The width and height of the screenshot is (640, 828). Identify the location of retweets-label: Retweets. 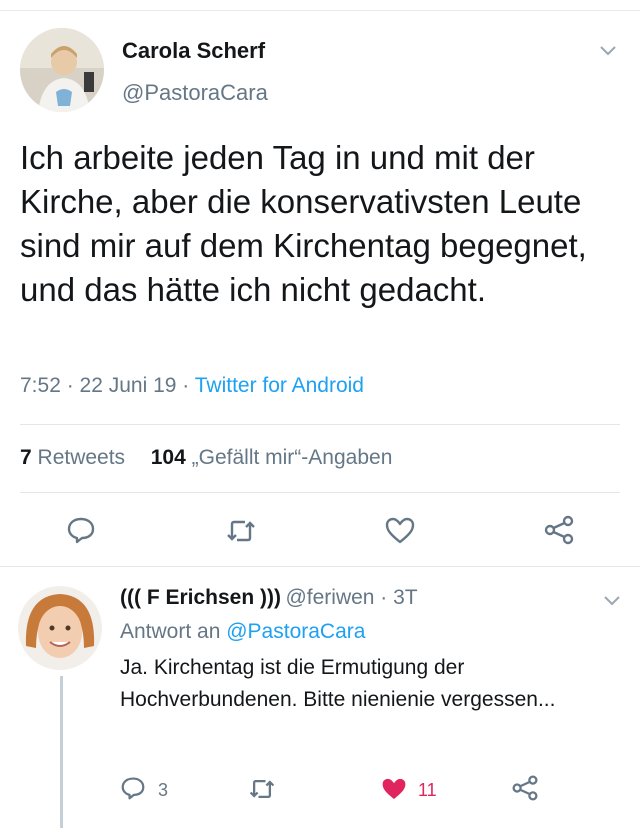
(78, 457).